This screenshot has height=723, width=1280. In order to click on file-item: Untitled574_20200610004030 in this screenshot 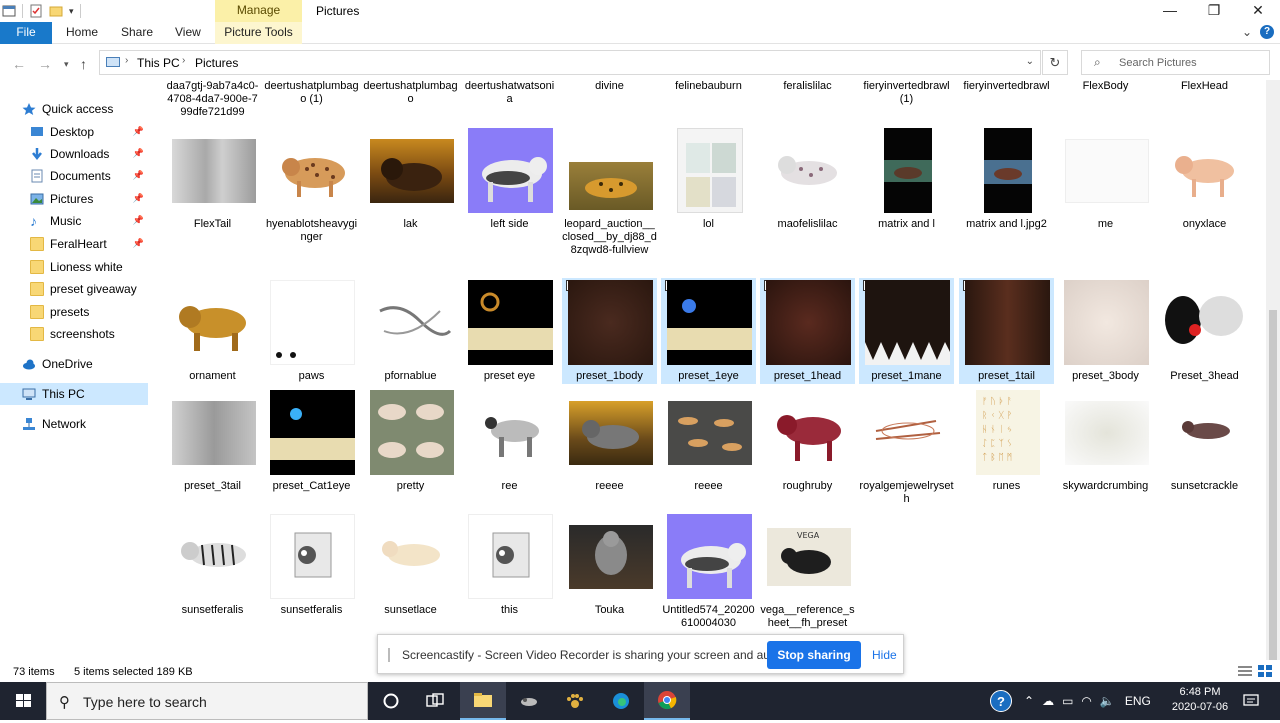, I will do `click(708, 572)`.